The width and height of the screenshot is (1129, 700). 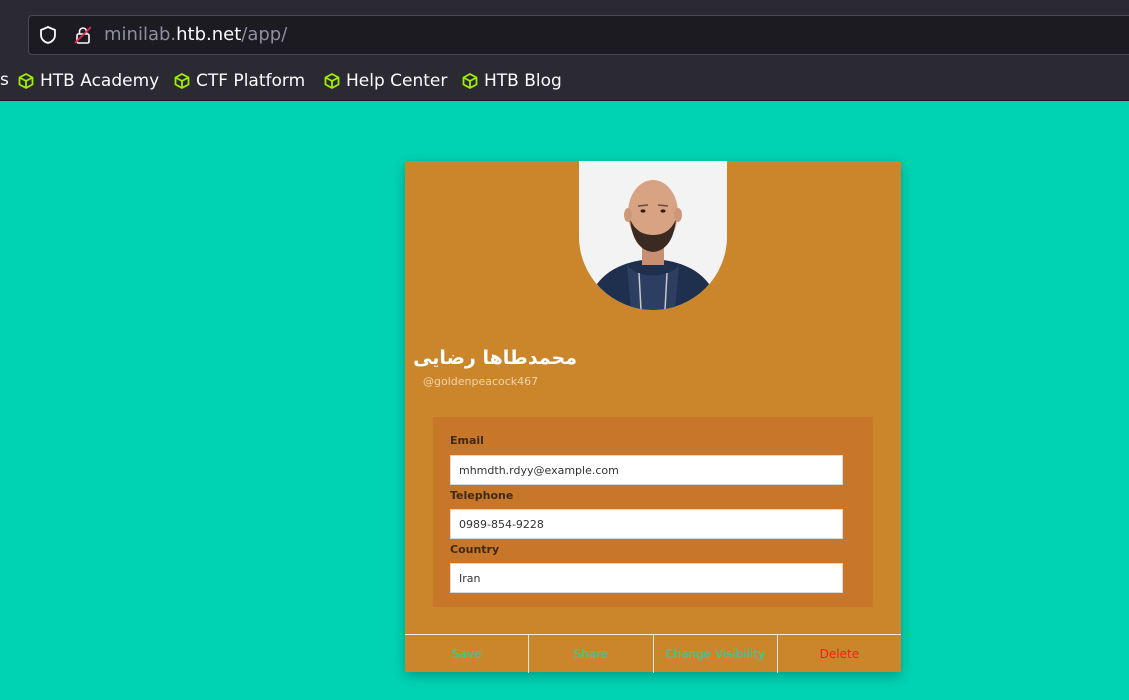 I want to click on avatar, so click(x=653, y=235).